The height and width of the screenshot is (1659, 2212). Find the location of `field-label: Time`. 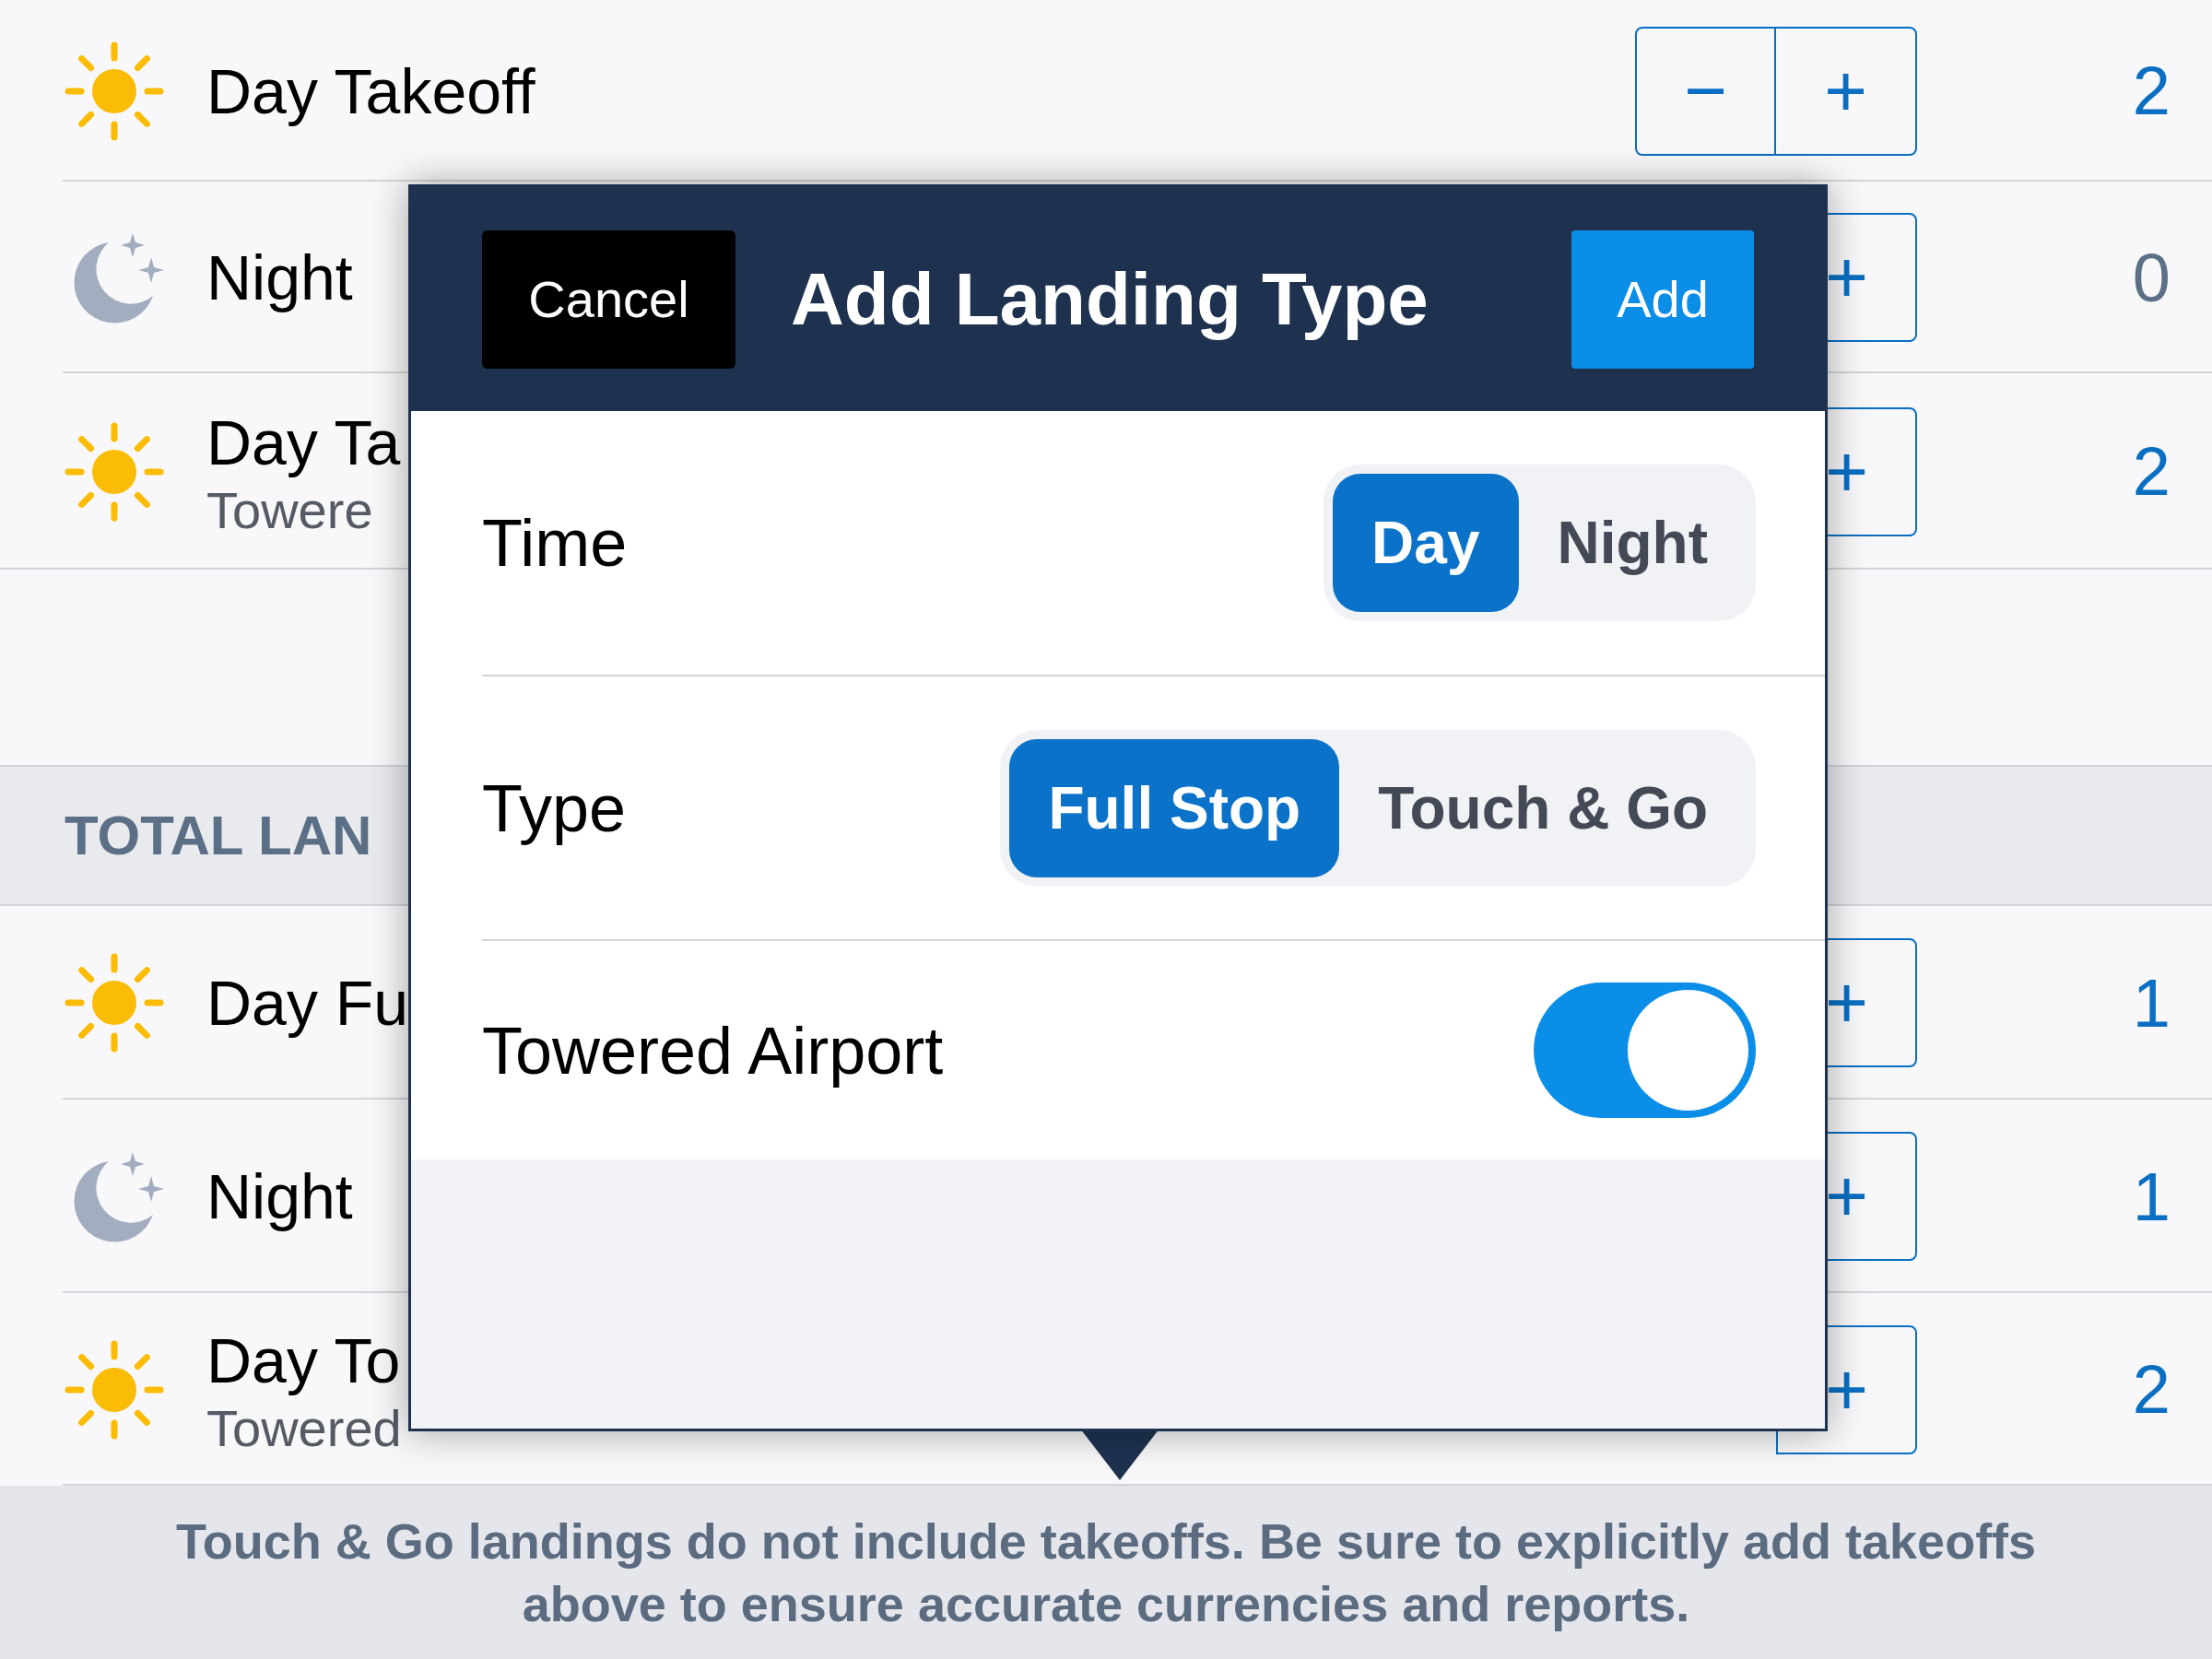

field-label: Time is located at coordinates (555, 543).